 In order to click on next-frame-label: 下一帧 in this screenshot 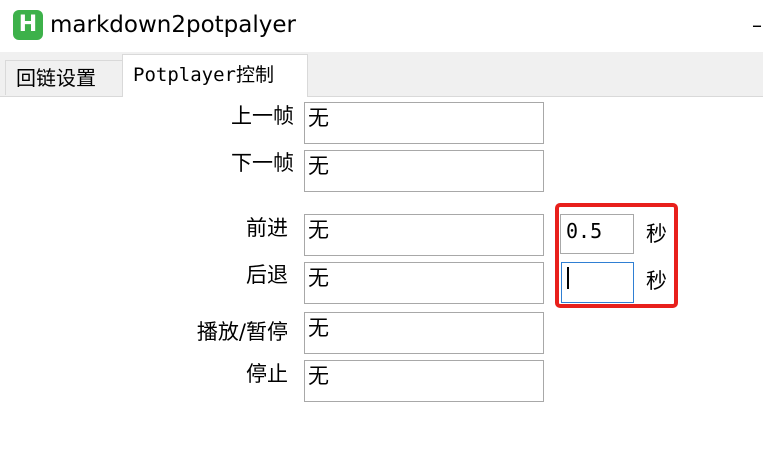, I will do `click(262, 163)`.